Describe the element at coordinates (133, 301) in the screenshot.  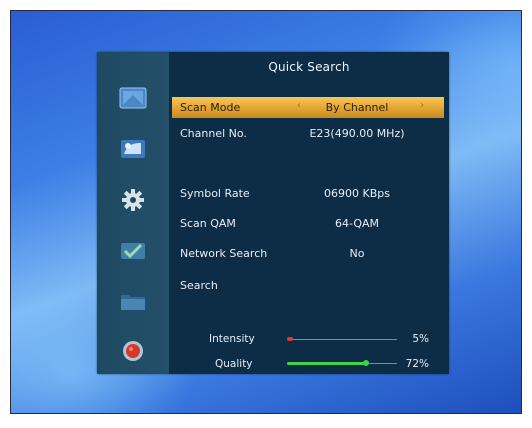
I see `folder-icon` at that location.